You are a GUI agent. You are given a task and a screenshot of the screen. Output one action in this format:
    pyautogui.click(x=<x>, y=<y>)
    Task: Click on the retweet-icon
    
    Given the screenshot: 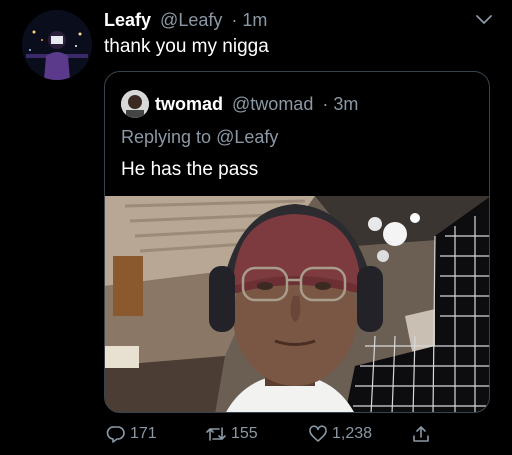 What is the action you would take?
    pyautogui.click(x=216, y=434)
    